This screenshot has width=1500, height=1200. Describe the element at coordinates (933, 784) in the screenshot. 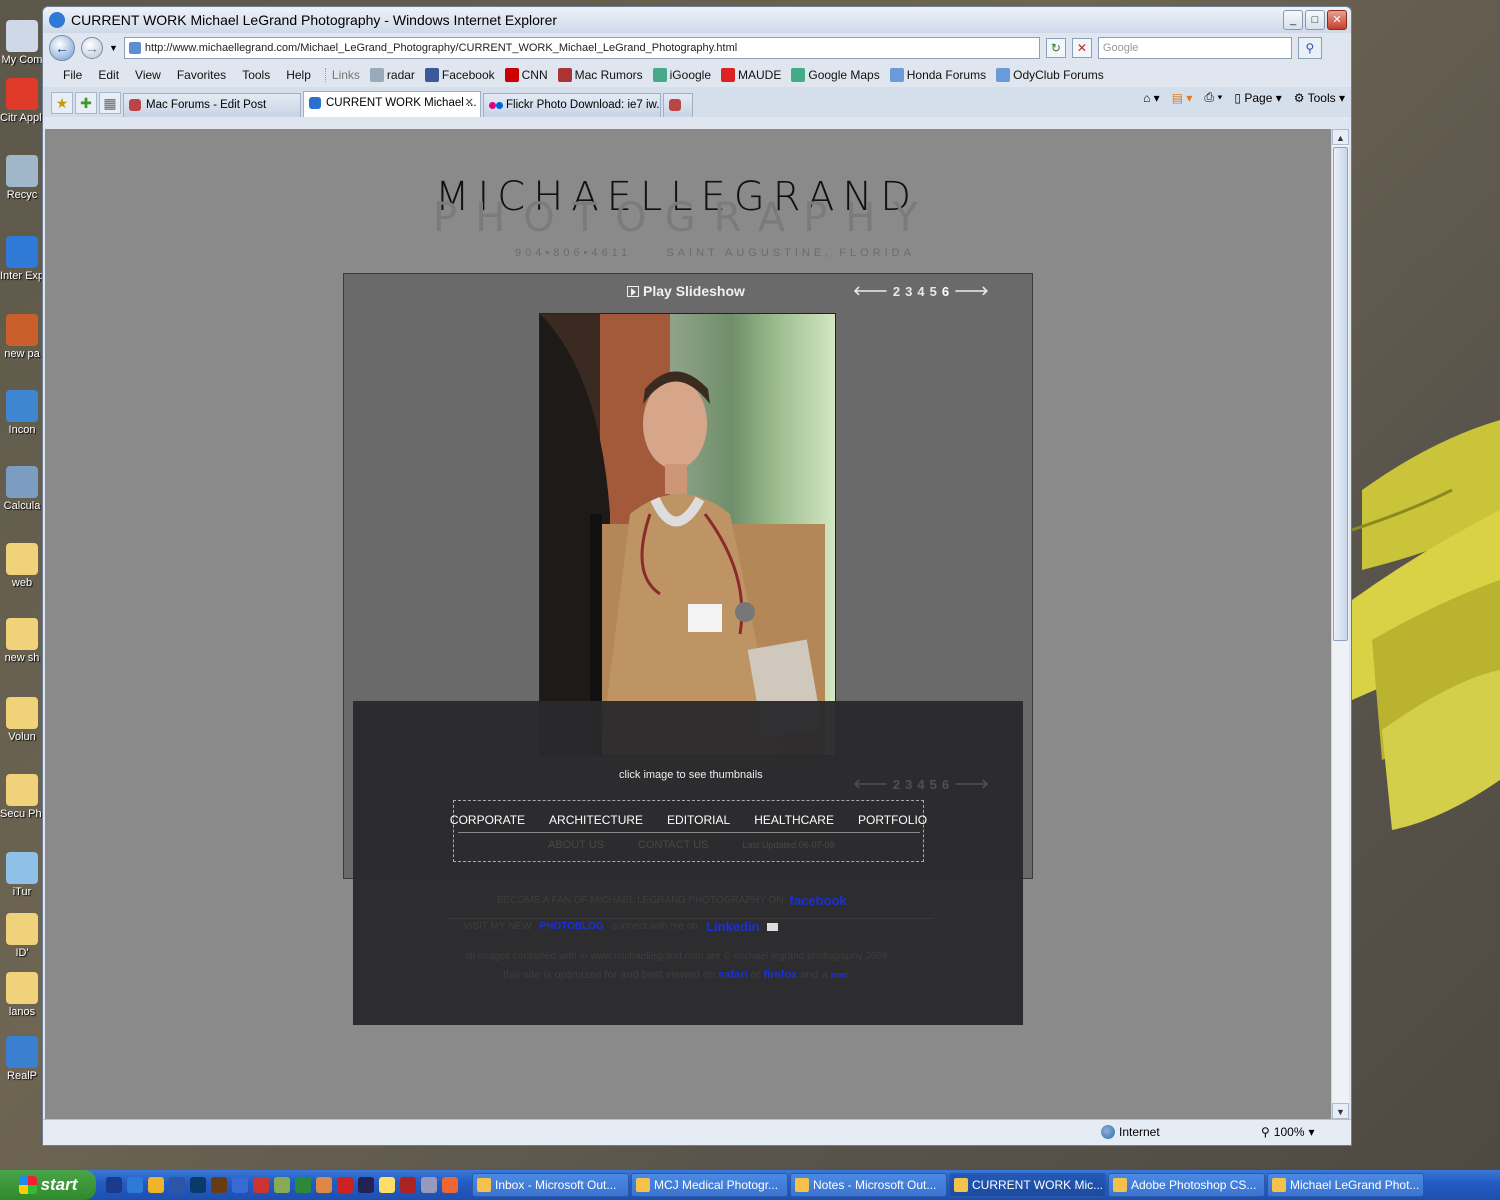

I see `page-link-5-bottom: 5` at that location.